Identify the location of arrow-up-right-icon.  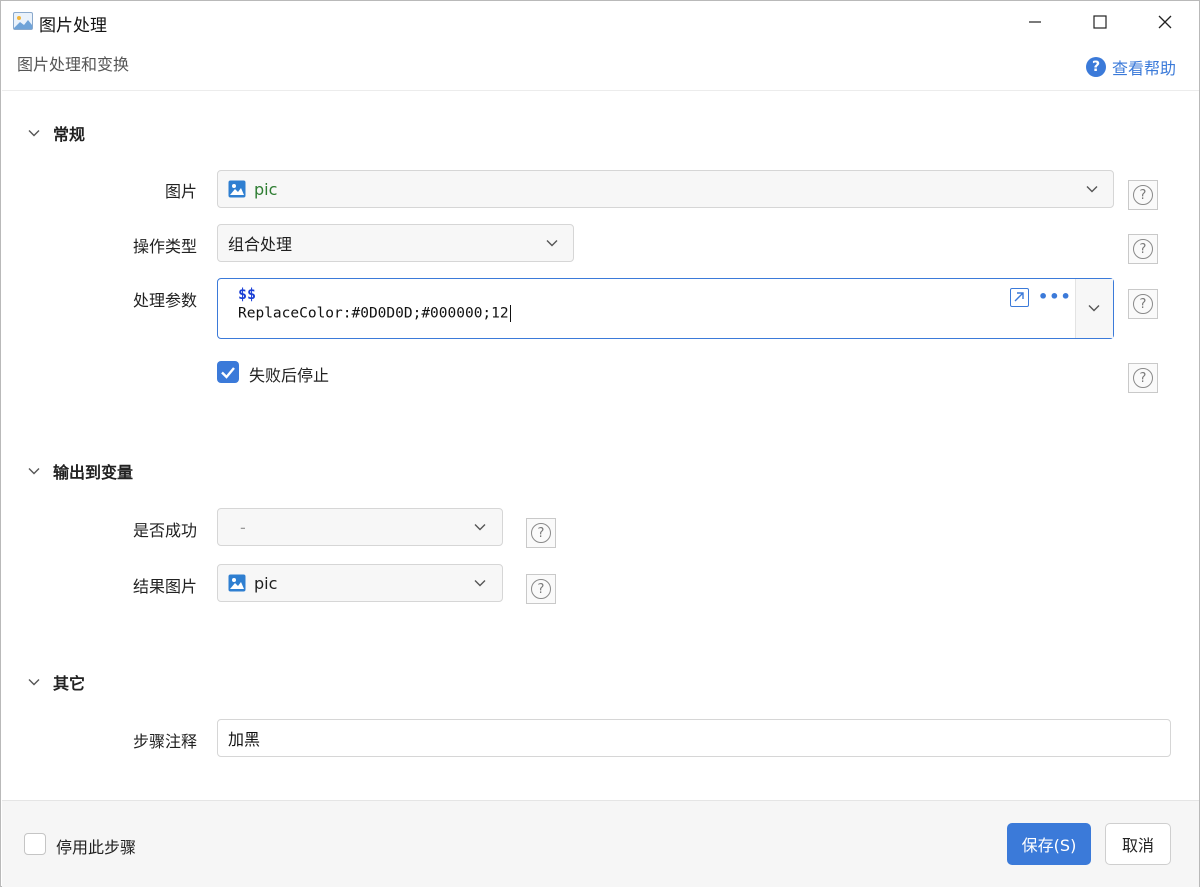
(1019, 297).